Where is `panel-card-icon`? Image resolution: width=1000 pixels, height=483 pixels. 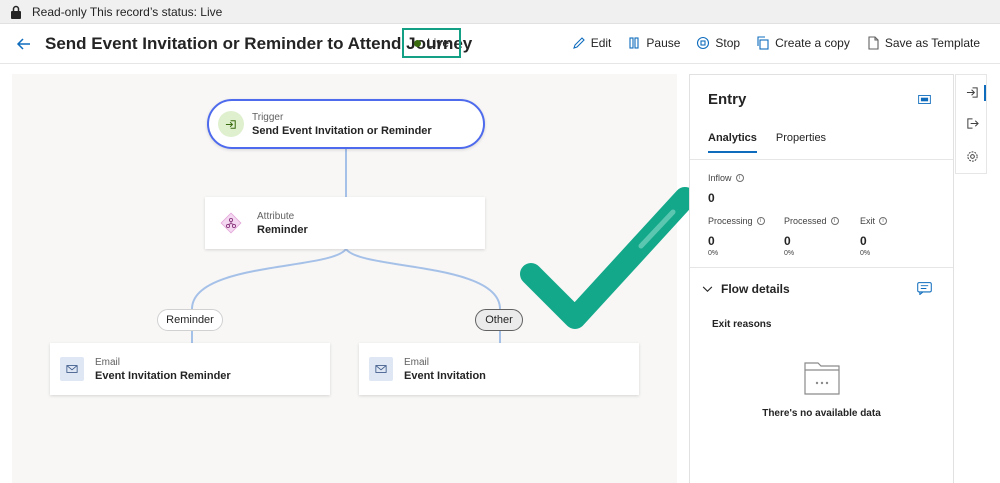
panel-card-icon is located at coordinates (924, 99).